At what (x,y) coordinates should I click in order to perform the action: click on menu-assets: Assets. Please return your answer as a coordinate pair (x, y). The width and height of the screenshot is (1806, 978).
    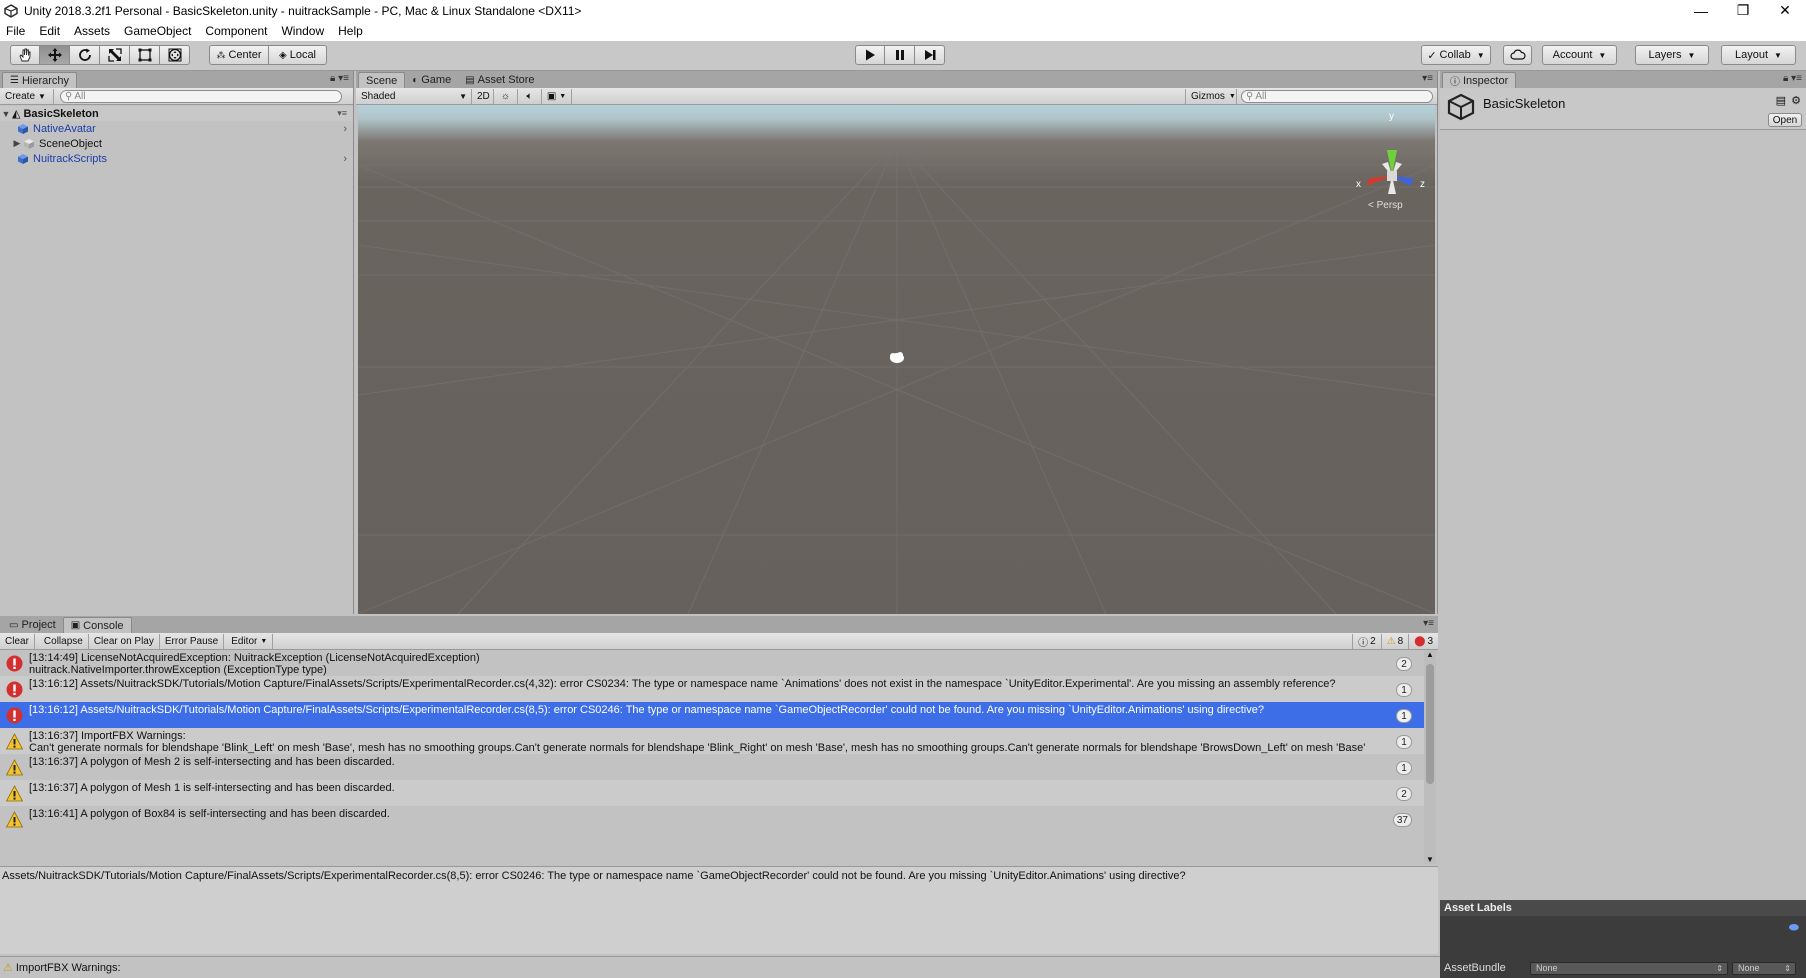
    Looking at the image, I should click on (92, 31).